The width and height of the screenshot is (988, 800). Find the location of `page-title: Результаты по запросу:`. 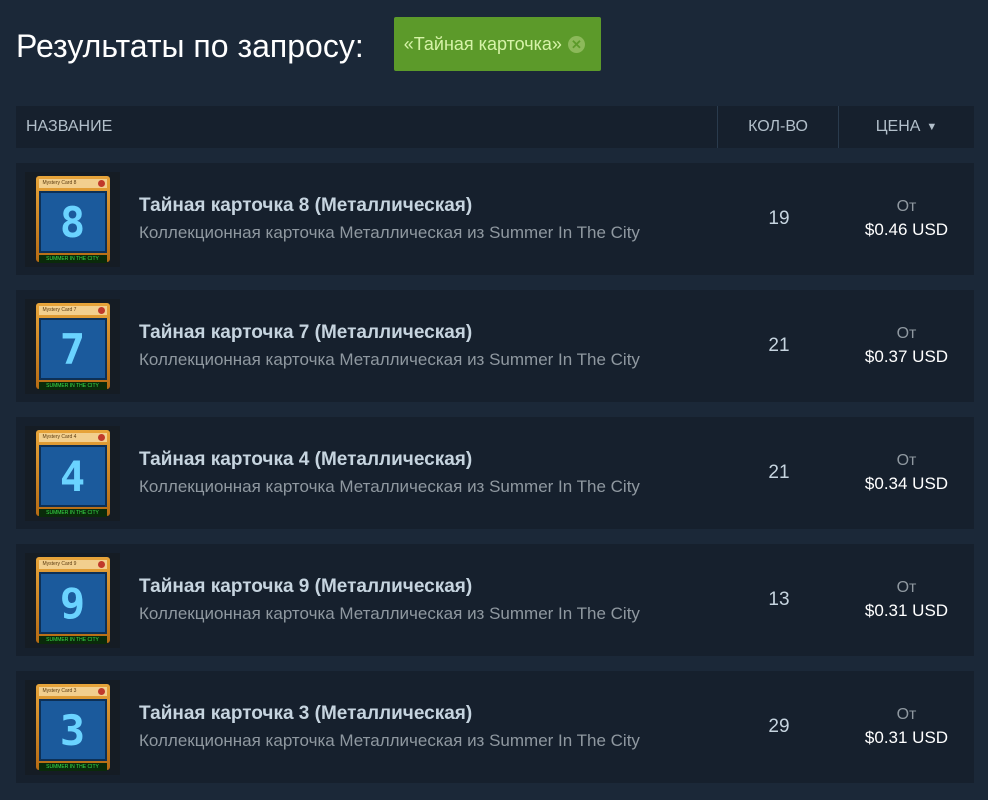

page-title: Результаты по запросу: is located at coordinates (190, 45).